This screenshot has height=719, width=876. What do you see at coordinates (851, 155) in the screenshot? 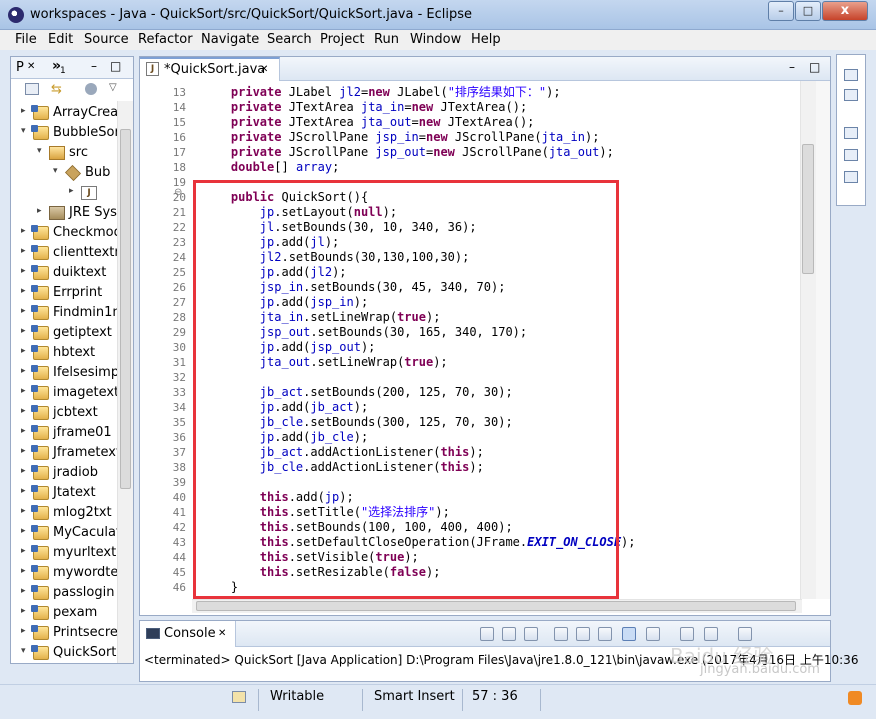
I see `outline-icon` at bounding box center [851, 155].